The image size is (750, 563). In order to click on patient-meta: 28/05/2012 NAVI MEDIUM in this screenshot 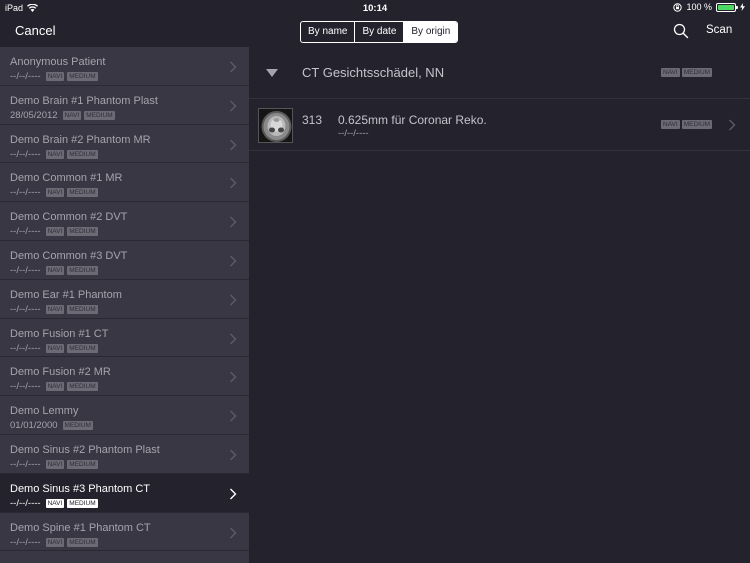, I will do `click(62, 115)`.